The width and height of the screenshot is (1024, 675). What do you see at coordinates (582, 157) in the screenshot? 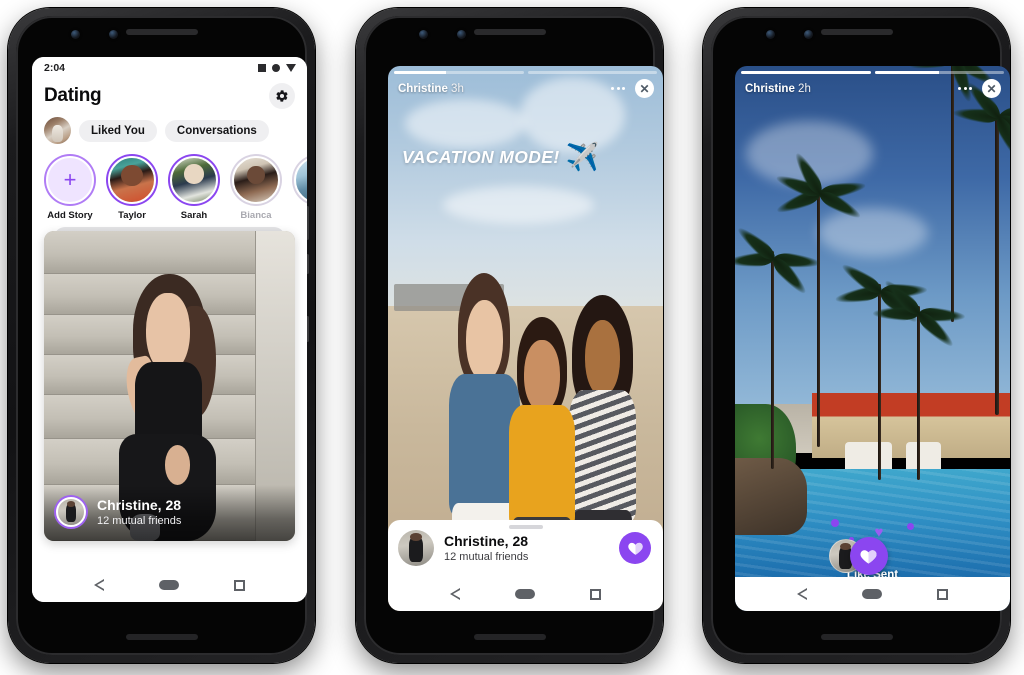
I see `airplane-icon: ✈️` at bounding box center [582, 157].